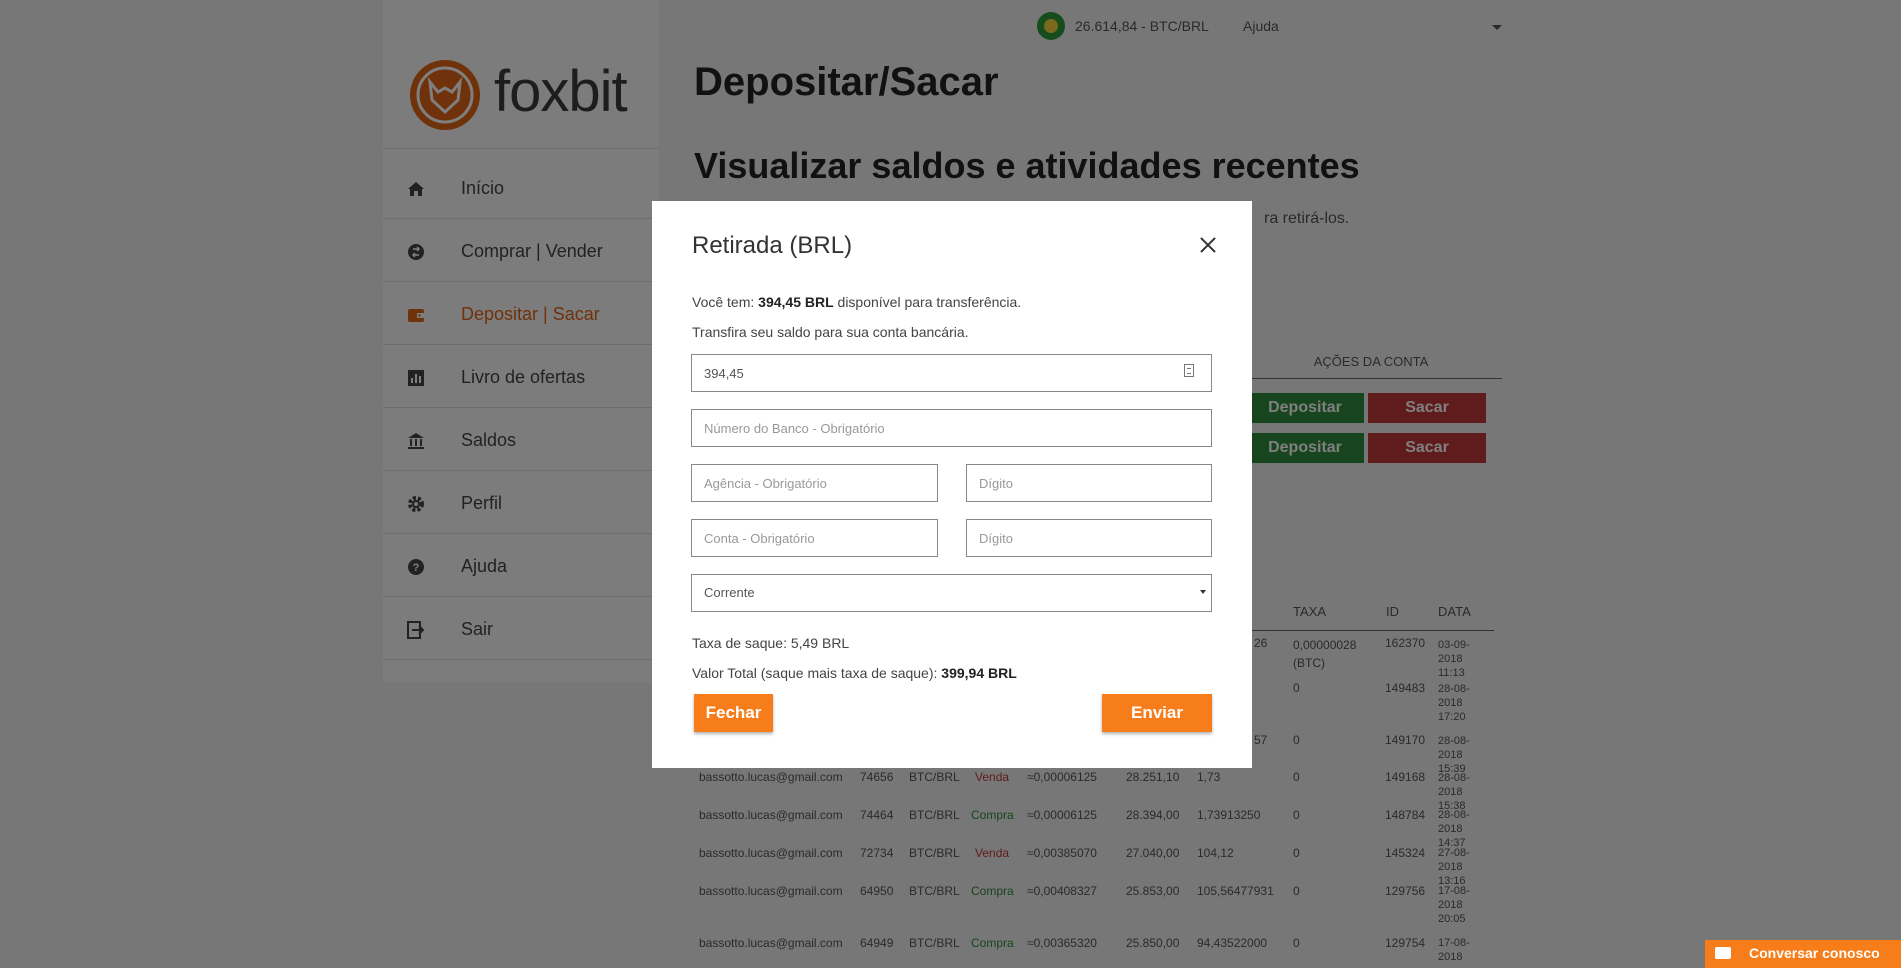  What do you see at coordinates (1203, 592) in the screenshot?
I see `chevron-down-icon` at bounding box center [1203, 592].